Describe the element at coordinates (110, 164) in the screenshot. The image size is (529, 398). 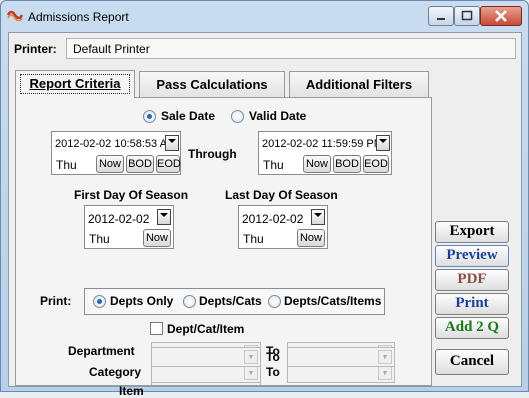
I see `from-now-button: Now` at that location.